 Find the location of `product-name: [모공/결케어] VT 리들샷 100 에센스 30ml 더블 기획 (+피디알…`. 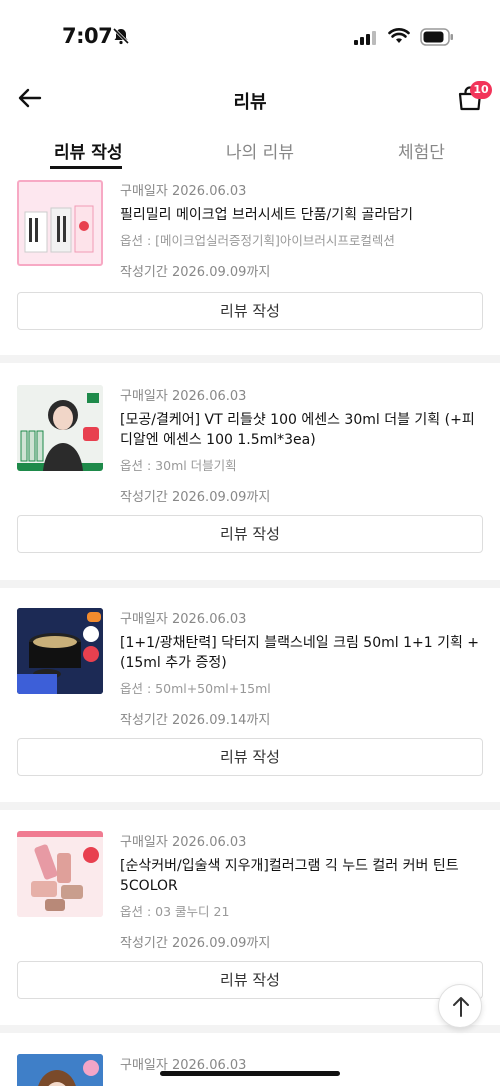

product-name: [모공/결케어] VT 리들샷 100 에센스 30ml 더블 기획 (+피디알… is located at coordinates (300, 430).